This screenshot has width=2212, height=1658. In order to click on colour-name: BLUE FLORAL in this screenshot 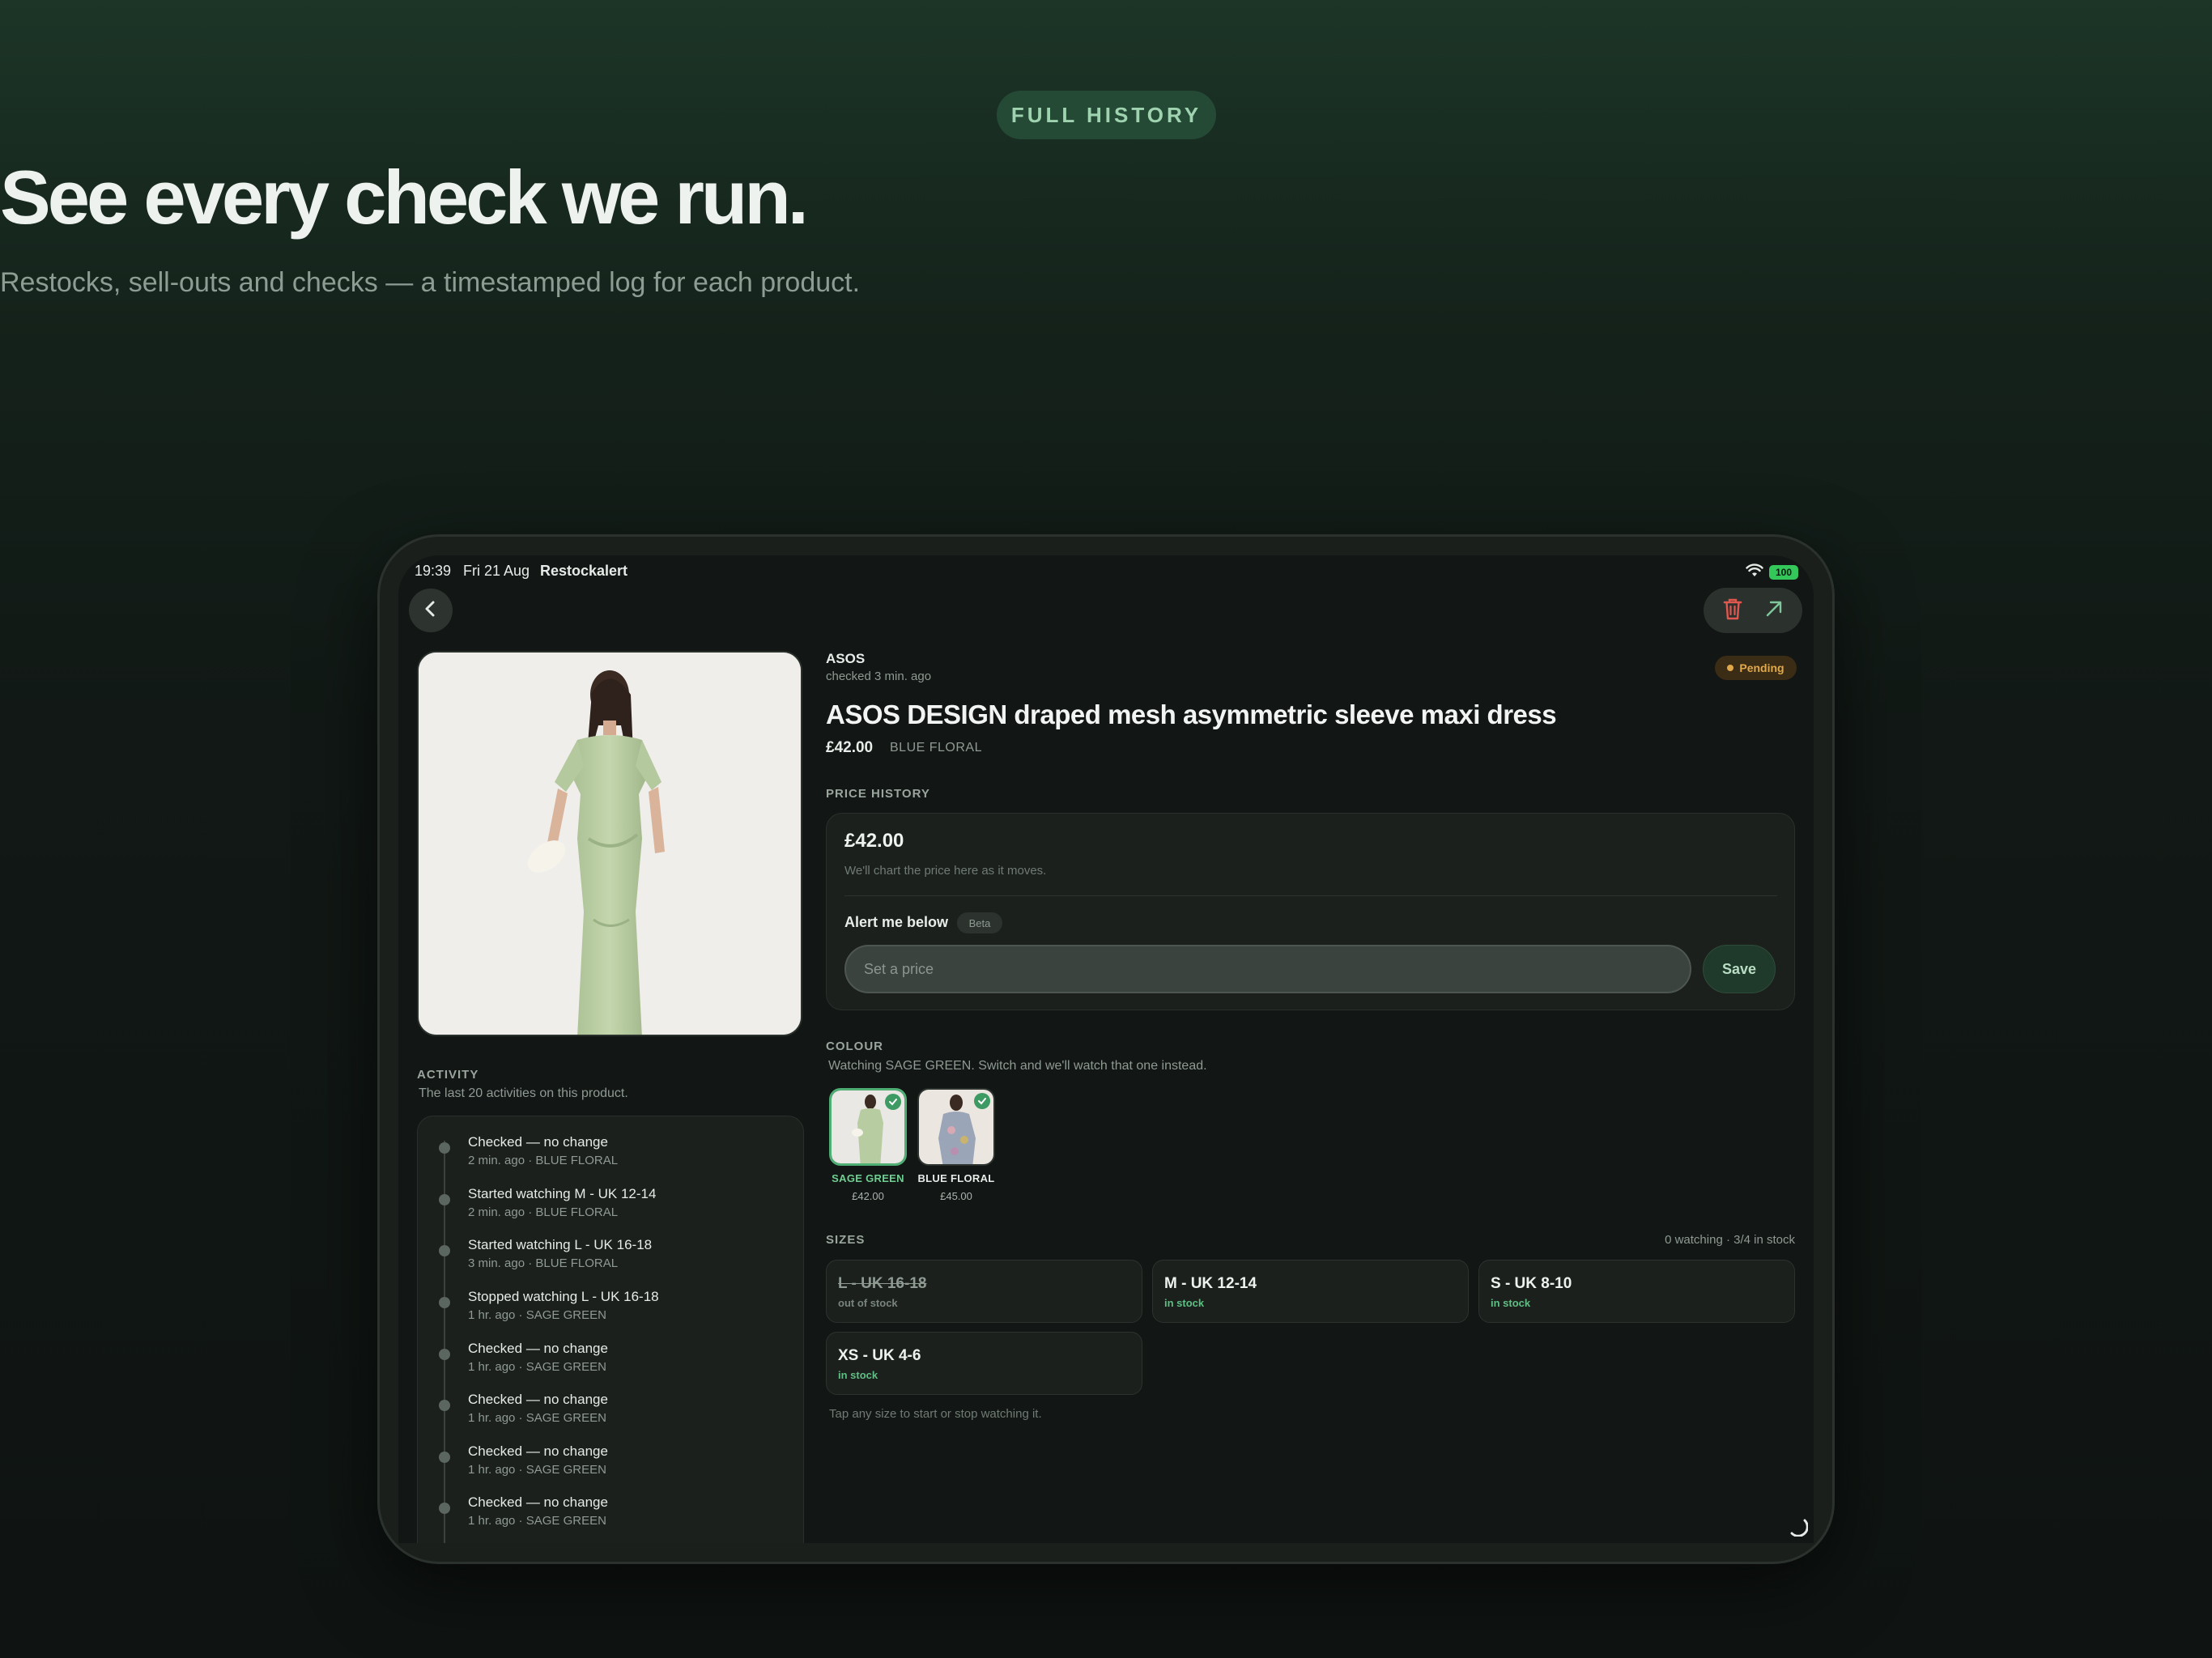, I will do `click(956, 1178)`.